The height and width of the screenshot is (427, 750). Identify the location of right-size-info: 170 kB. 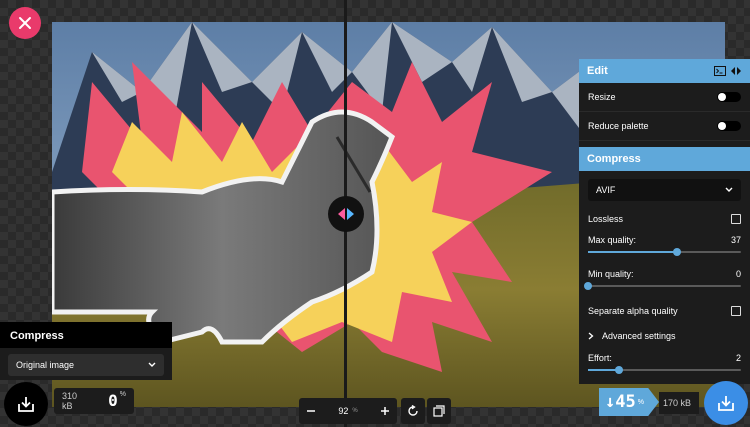
(679, 403).